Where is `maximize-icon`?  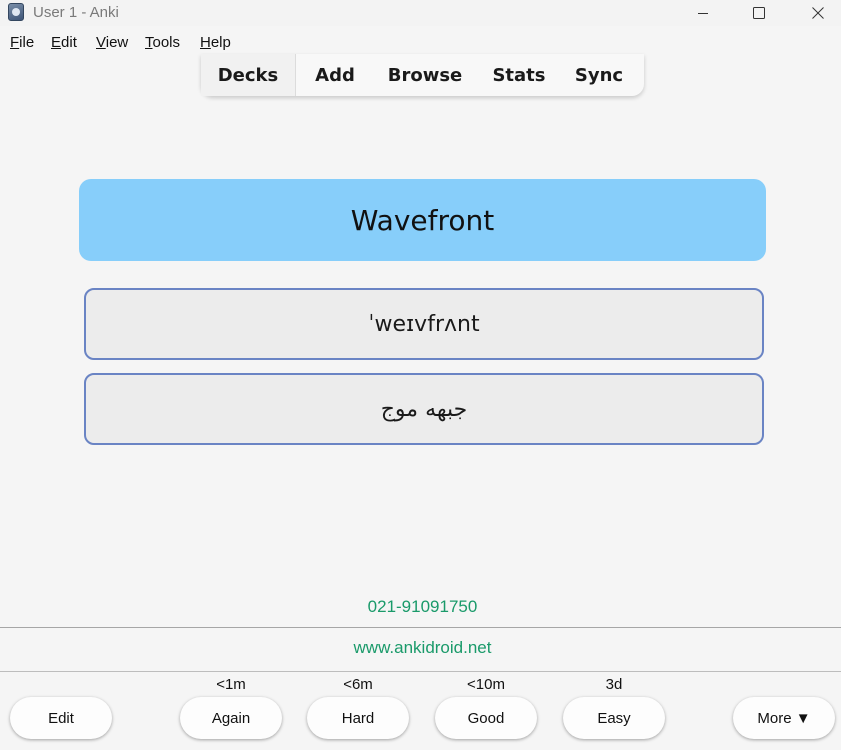
maximize-icon is located at coordinates (759, 13).